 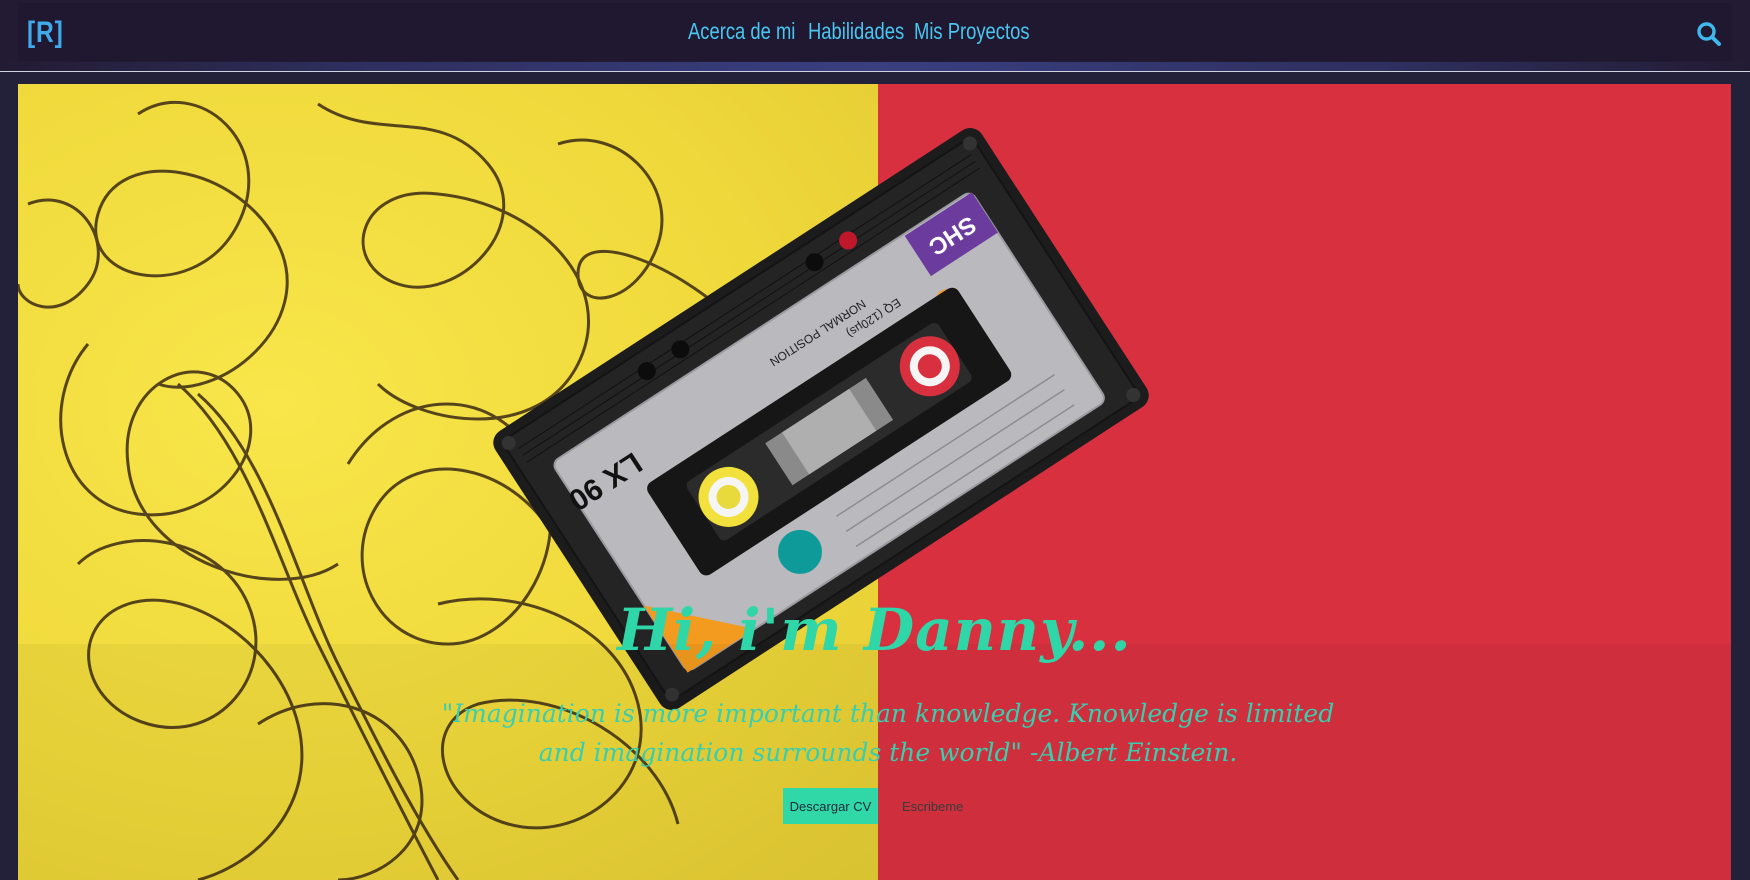 What do you see at coordinates (932, 806) in the screenshot?
I see `write-me-button: Escribeme` at bounding box center [932, 806].